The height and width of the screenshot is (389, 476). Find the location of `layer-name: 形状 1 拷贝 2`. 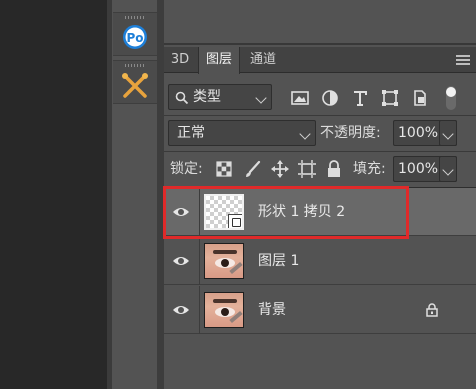

layer-name: 形状 1 拷贝 2 is located at coordinates (301, 212).